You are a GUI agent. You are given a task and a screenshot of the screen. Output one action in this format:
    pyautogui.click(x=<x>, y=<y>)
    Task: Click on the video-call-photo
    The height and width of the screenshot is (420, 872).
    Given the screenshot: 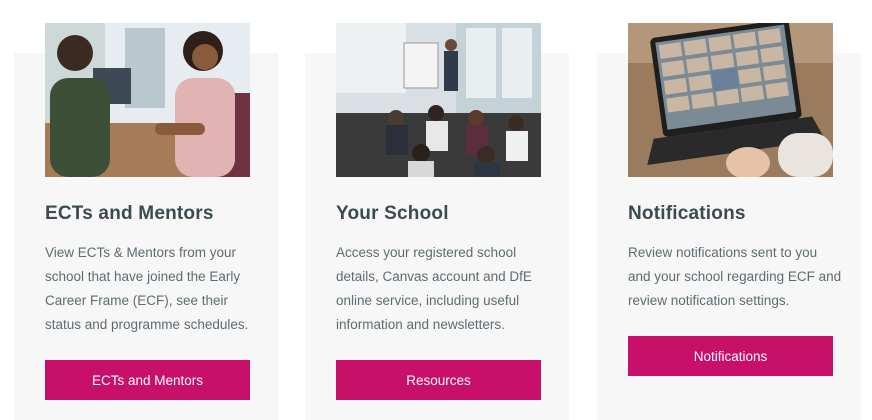 What is the action you would take?
    pyautogui.click(x=730, y=100)
    